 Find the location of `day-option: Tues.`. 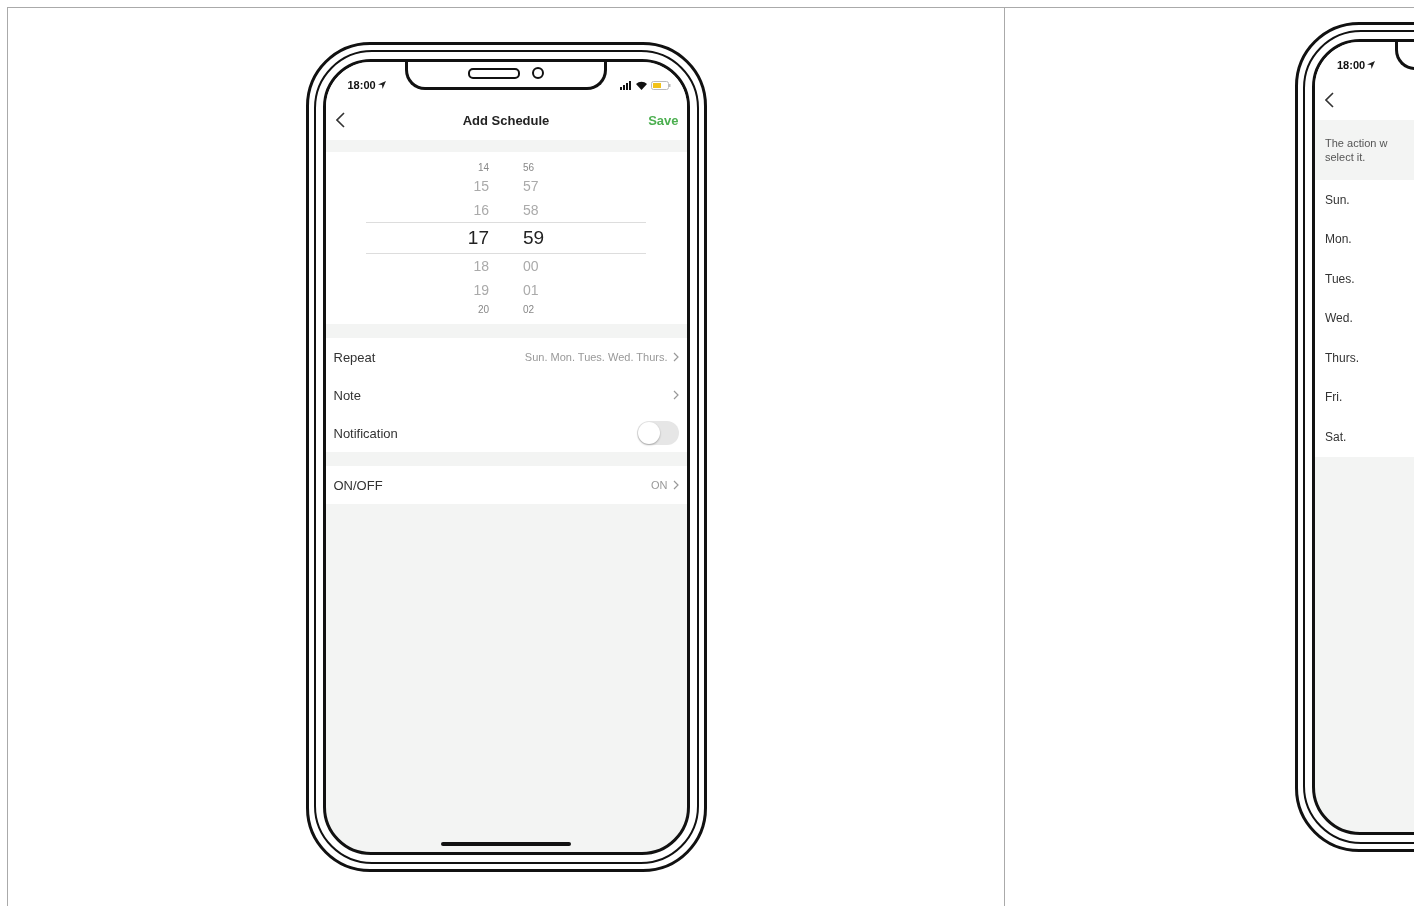

day-option: Tues. is located at coordinates (1364, 279).